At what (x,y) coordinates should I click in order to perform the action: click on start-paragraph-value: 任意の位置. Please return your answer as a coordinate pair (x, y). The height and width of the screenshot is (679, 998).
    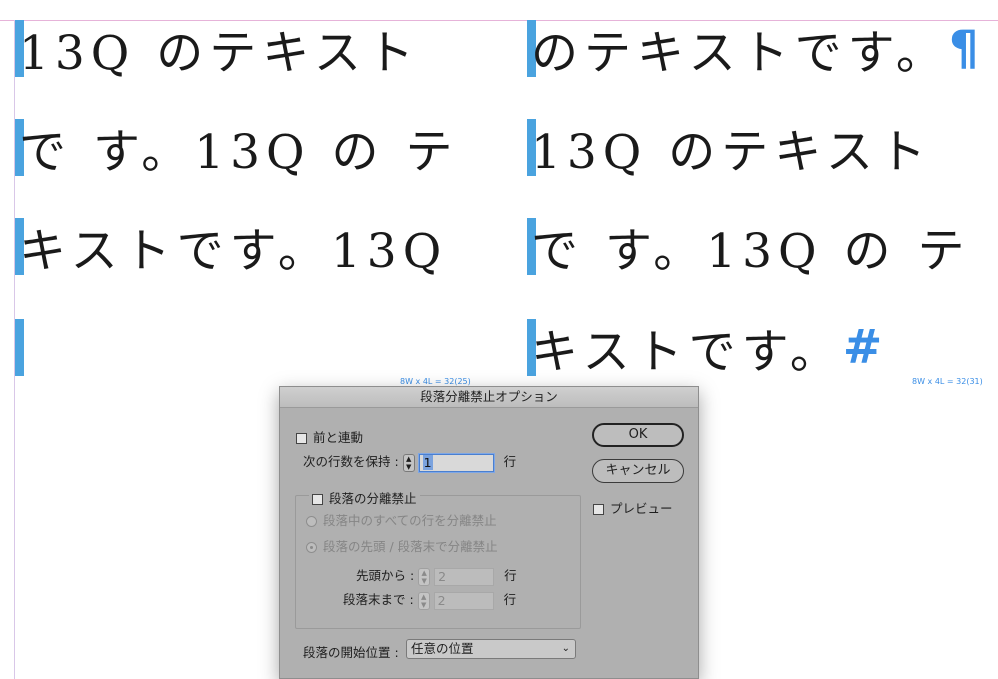
    Looking at the image, I should click on (442, 648).